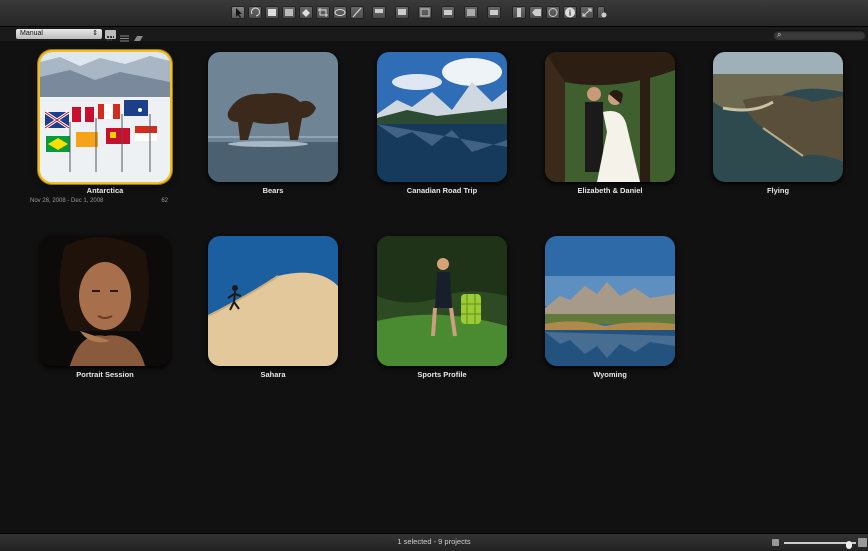 This screenshot has height=551, width=868. I want to click on view-strip-icon, so click(494, 12).